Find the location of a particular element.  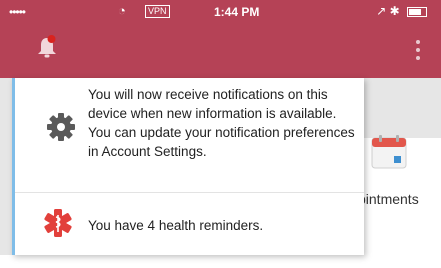

status-time: 1:44 PM is located at coordinates (237, 12).